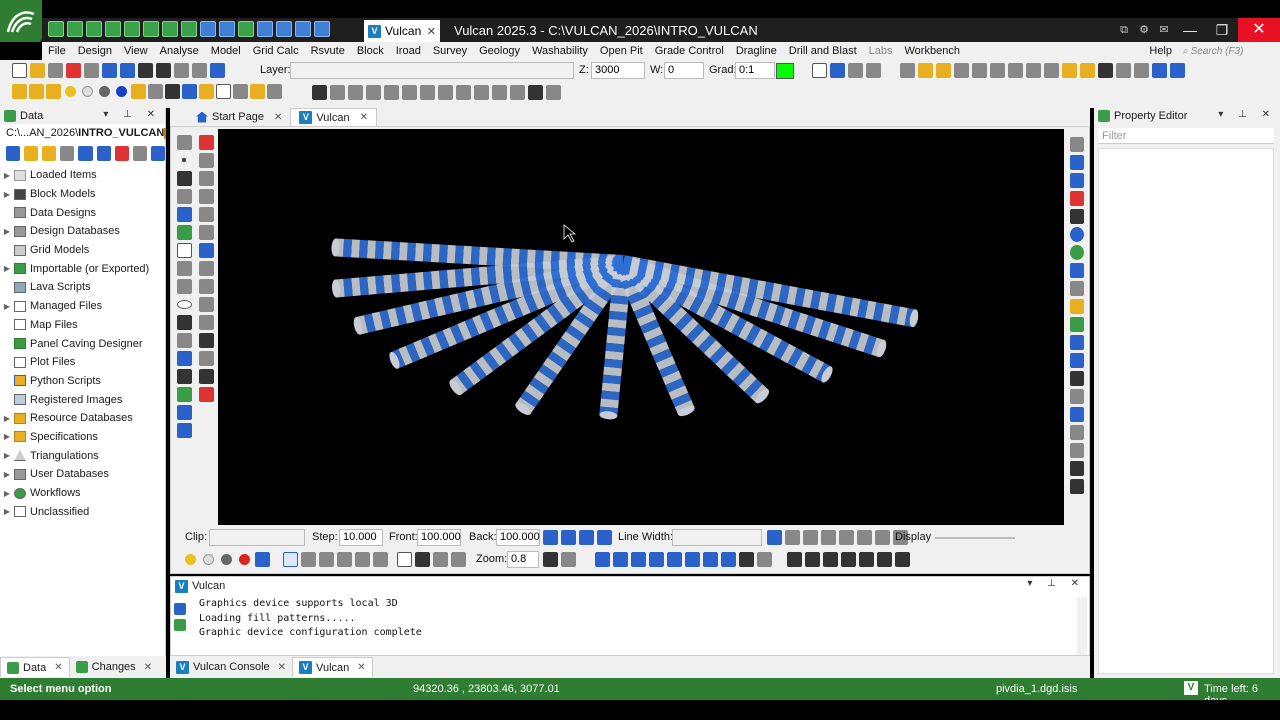  Describe the element at coordinates (206, 250) in the screenshot. I see `width-icon` at that location.